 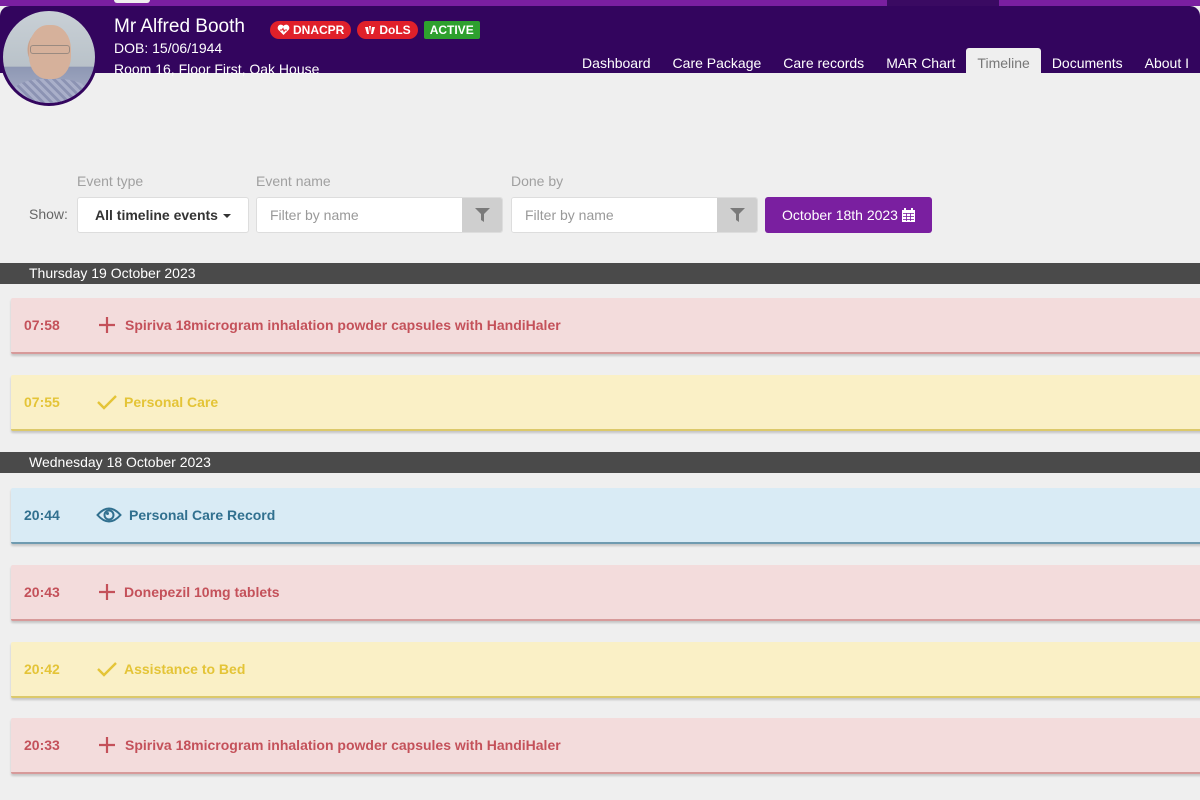 What do you see at coordinates (109, 515) in the screenshot?
I see `eye-icon` at bounding box center [109, 515].